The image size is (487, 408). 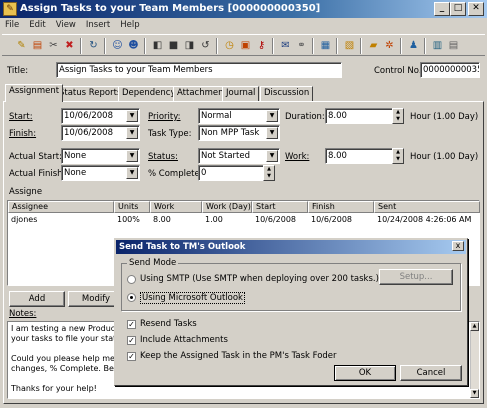 I want to click on attachments-label: Include Attachments, so click(x=184, y=340).